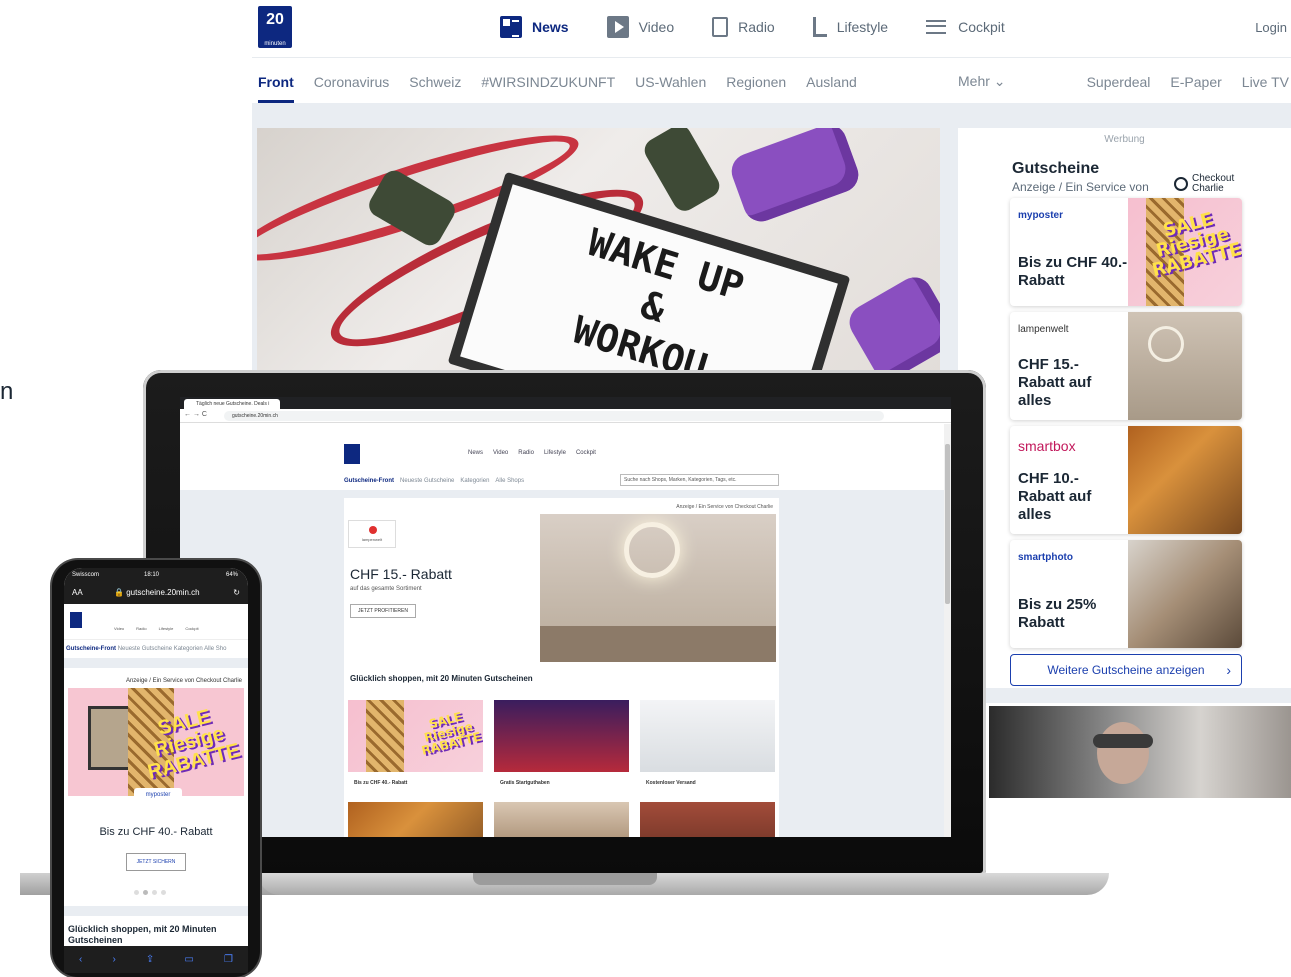 The image size is (1291, 977). What do you see at coordinates (819, 27) in the screenshot?
I see `lifestyle-icon` at bounding box center [819, 27].